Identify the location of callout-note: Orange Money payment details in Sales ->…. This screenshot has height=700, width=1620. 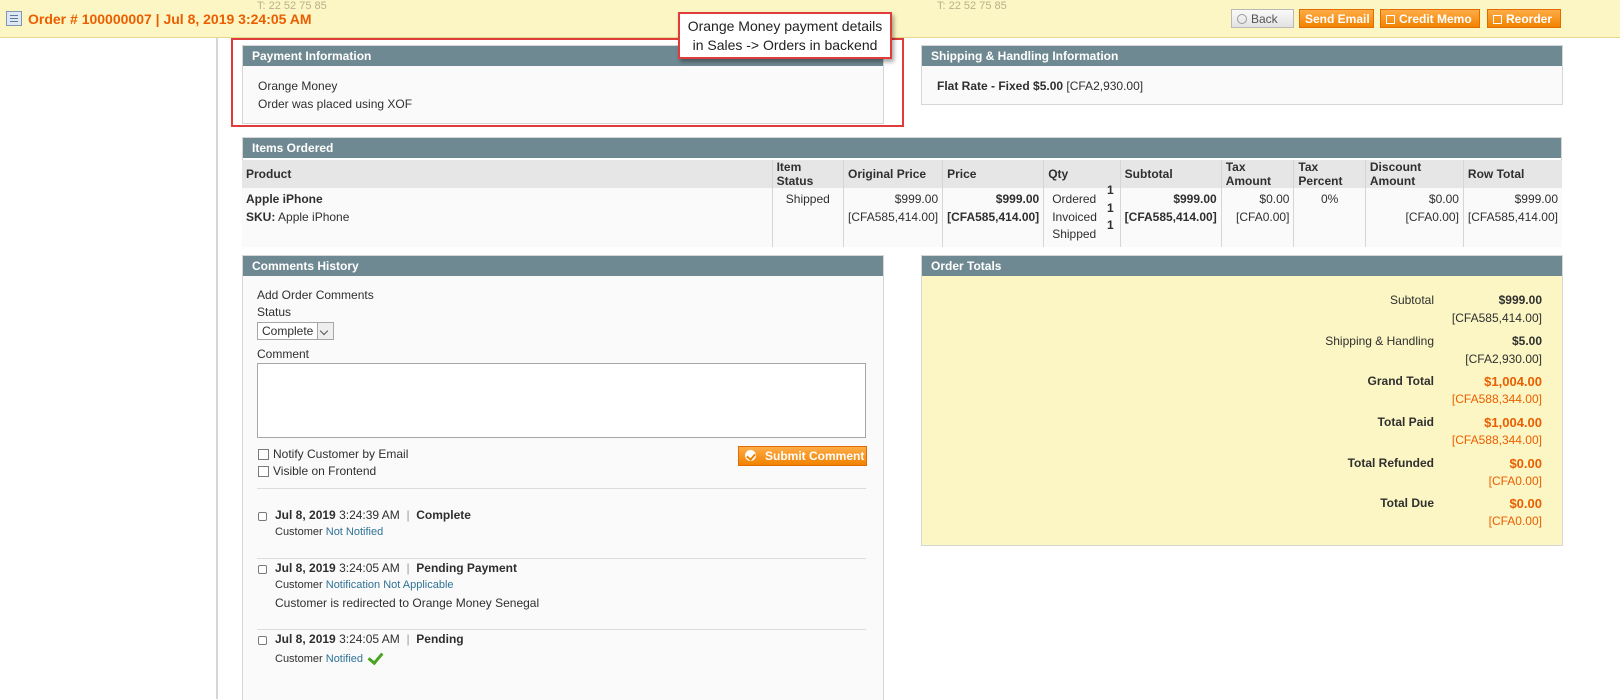
(785, 35).